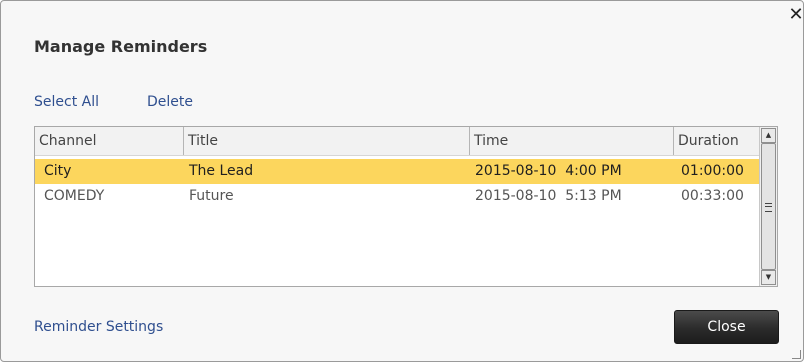  What do you see at coordinates (109, 141) in the screenshot?
I see `column-header-channel: Channel` at bounding box center [109, 141].